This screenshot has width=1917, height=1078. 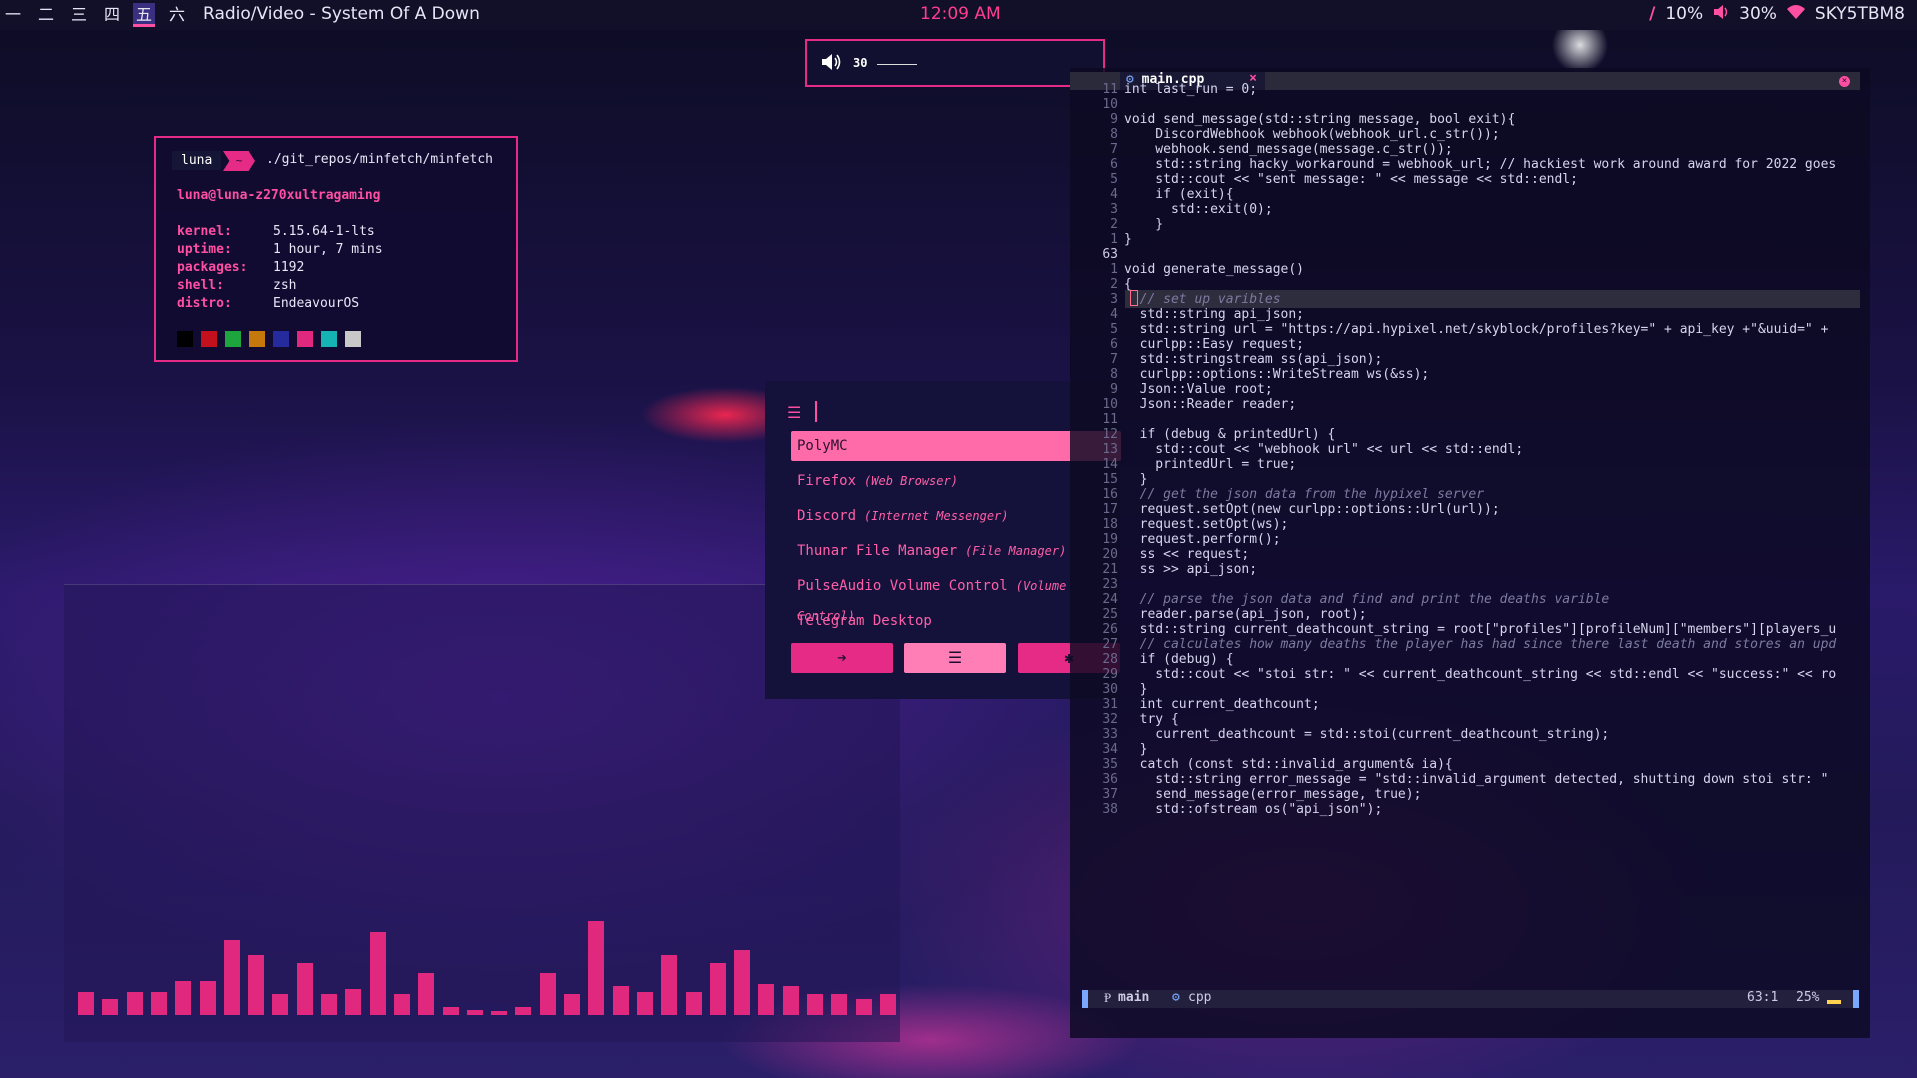 I want to click on code-text: Json::Reader reader;, so click(x=1210, y=404).